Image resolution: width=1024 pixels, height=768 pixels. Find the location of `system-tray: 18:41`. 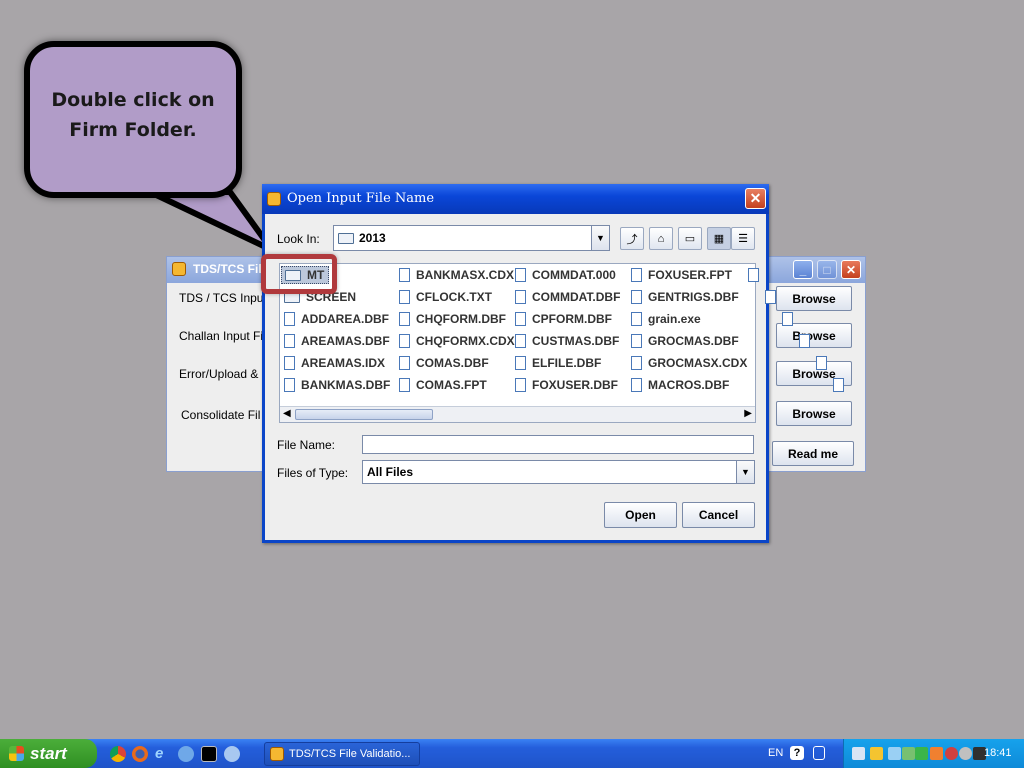

system-tray: 18:41 is located at coordinates (933, 753).